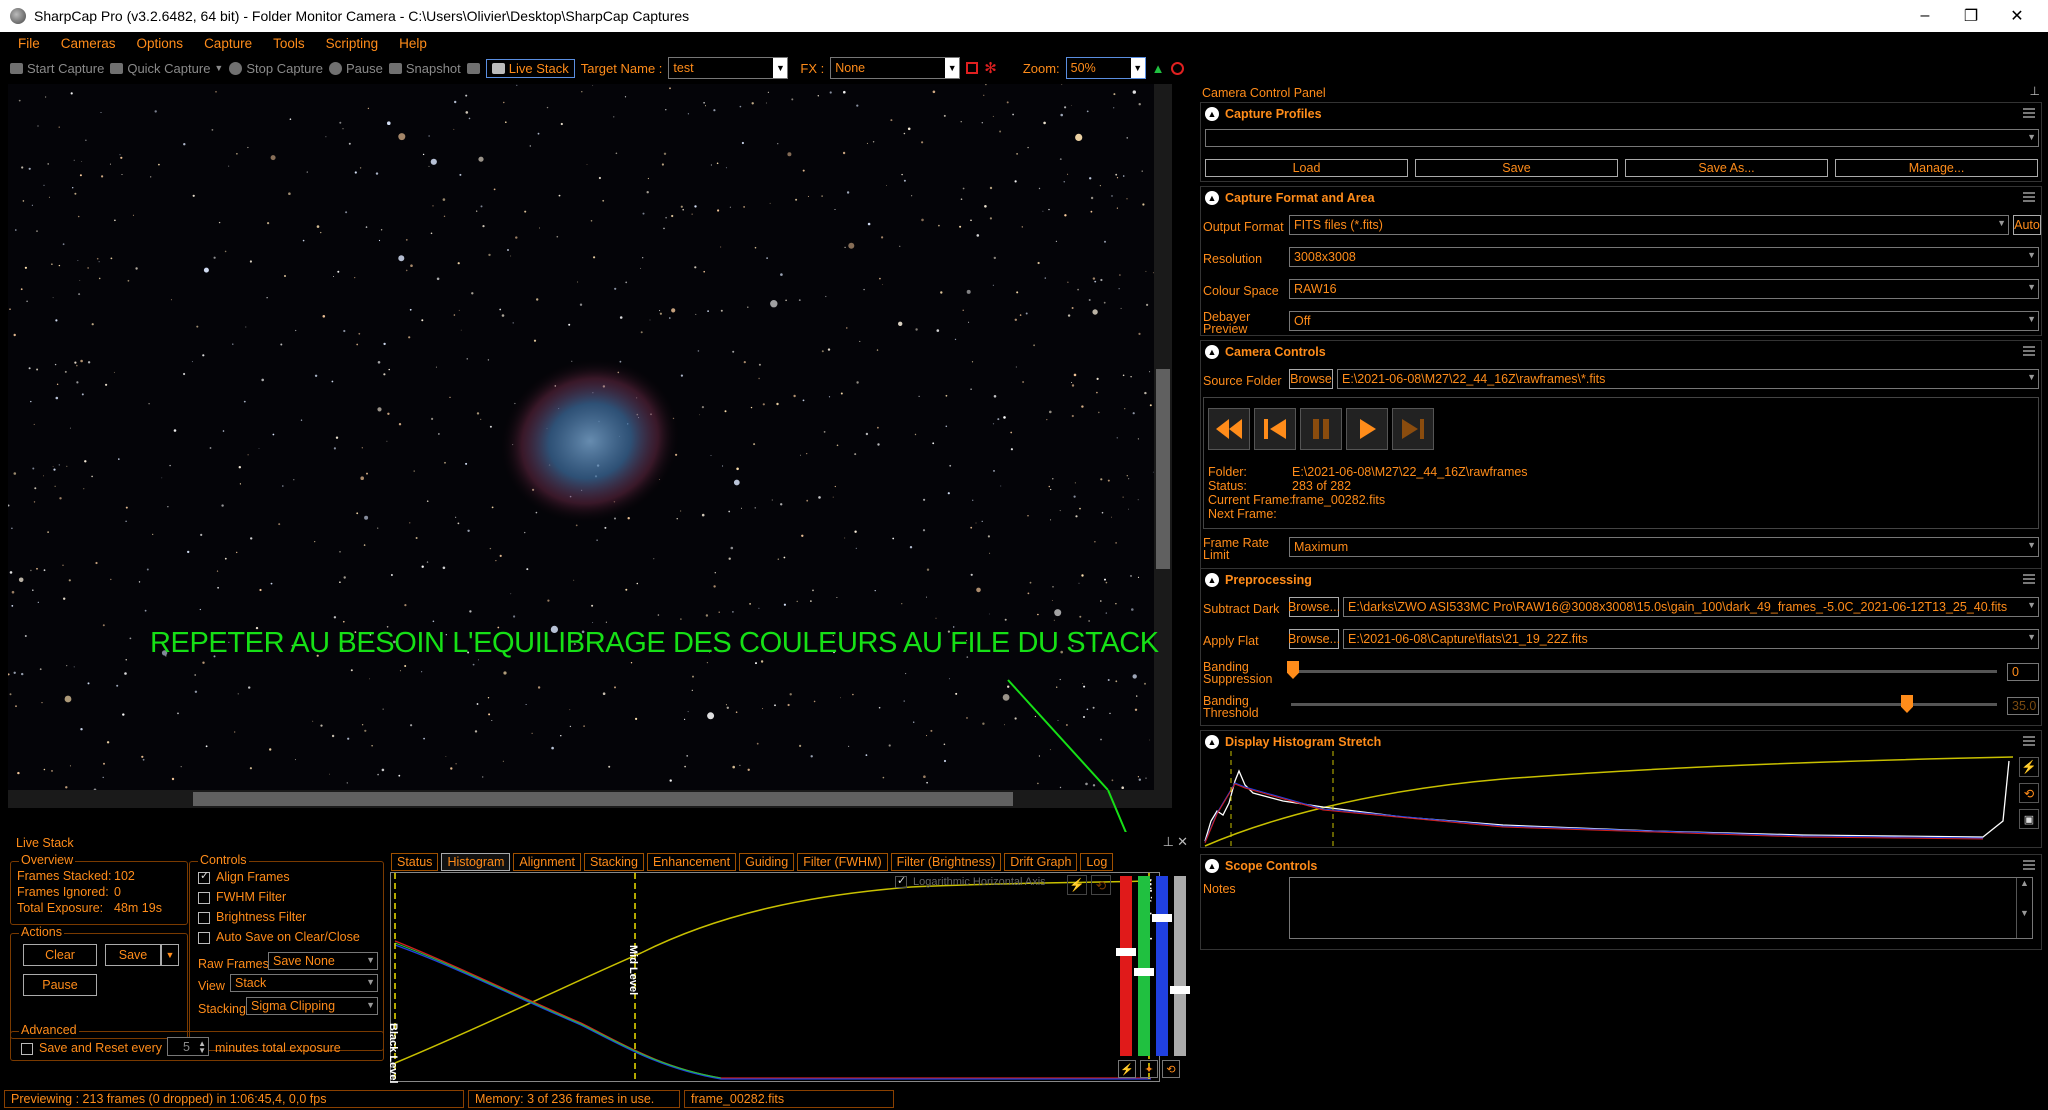 This screenshot has height=1110, width=2048. What do you see at coordinates (60, 985) in the screenshot?
I see `pause-stack-button: Pause` at bounding box center [60, 985].